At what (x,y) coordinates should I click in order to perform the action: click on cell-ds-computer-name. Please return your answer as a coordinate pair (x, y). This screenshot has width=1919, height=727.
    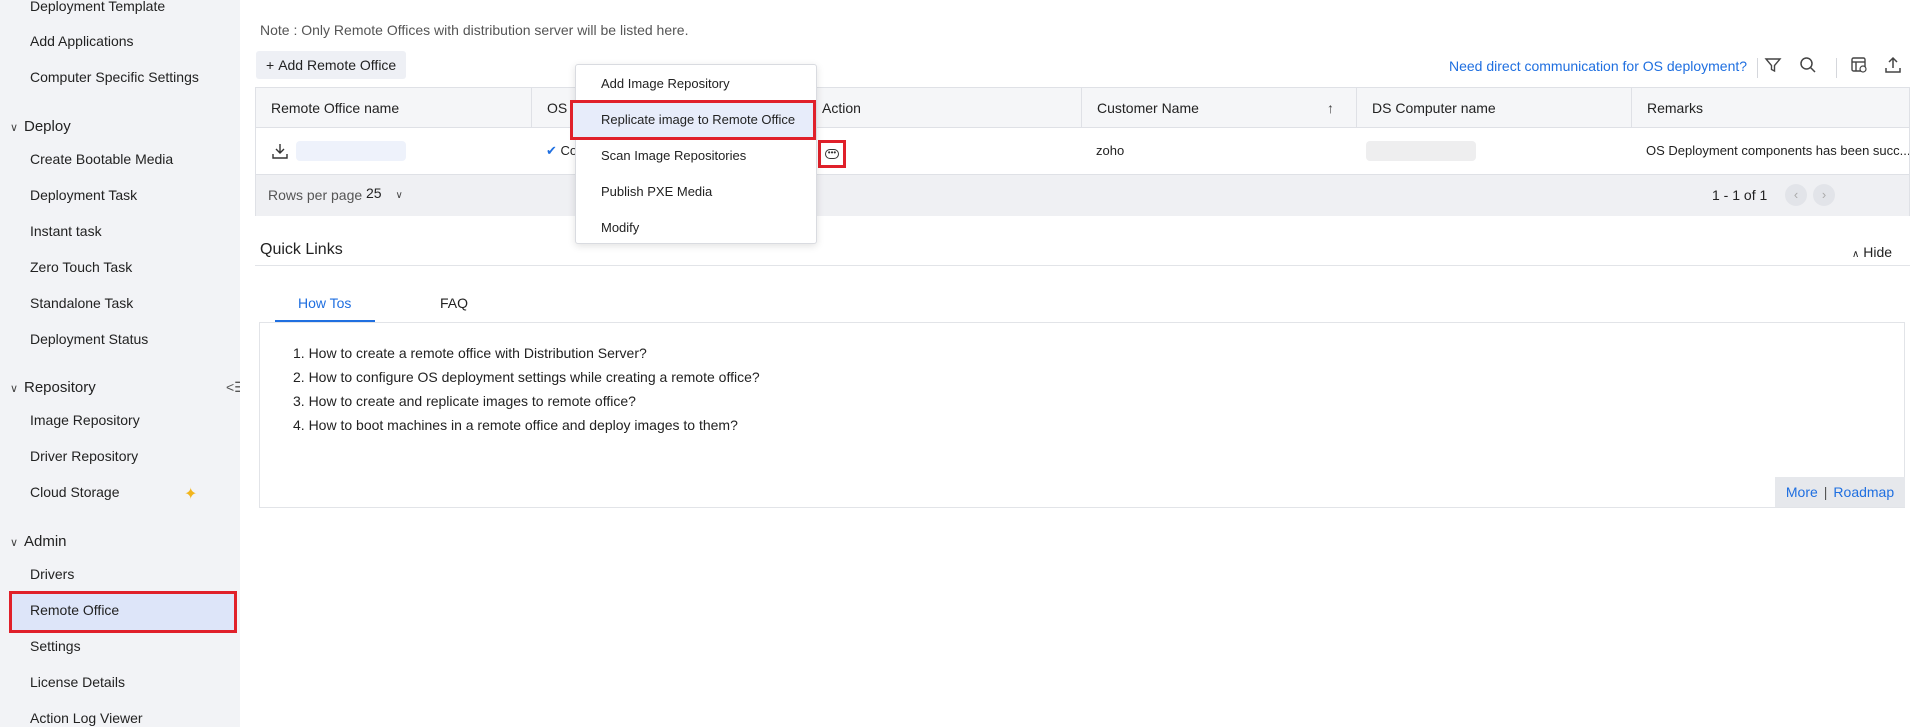
    Looking at the image, I should click on (1493, 151).